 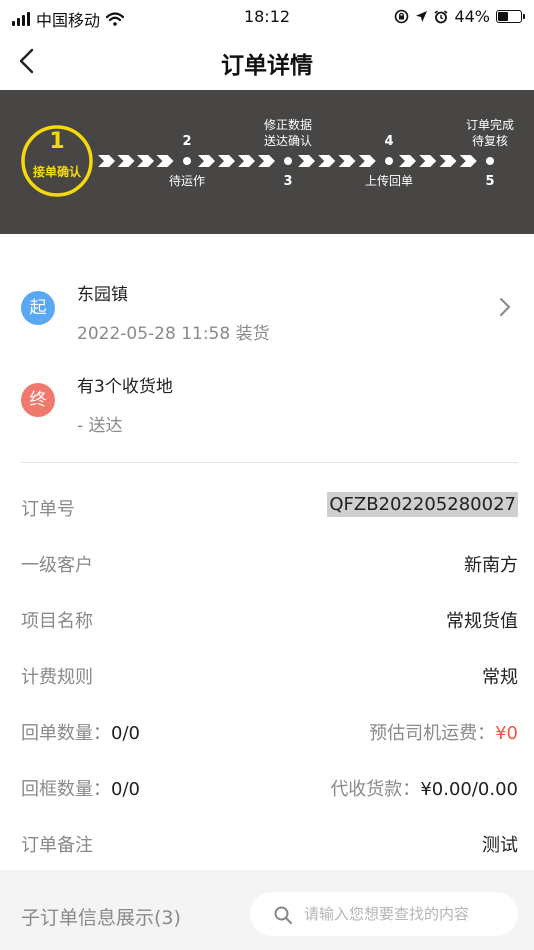 What do you see at coordinates (388, 181) in the screenshot?
I see `step-4-label: 上传回单` at bounding box center [388, 181].